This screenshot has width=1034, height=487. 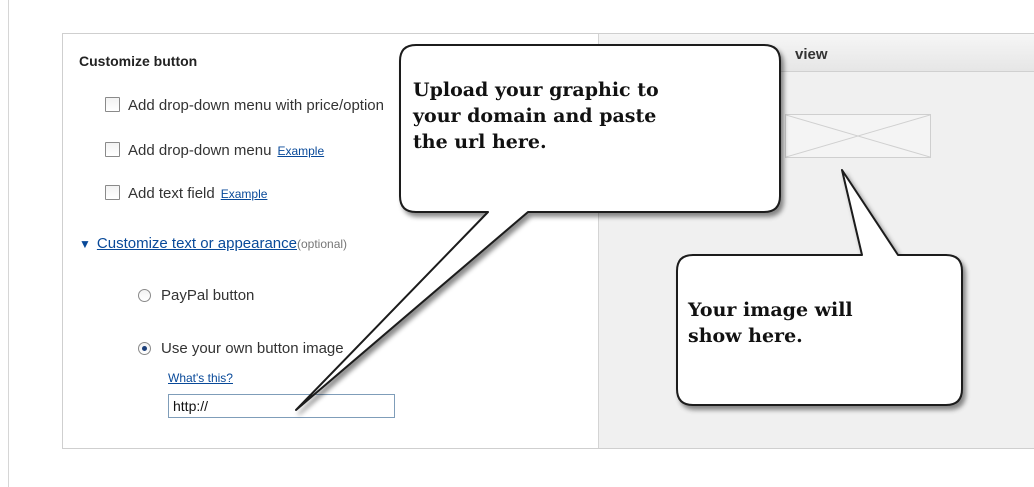 I want to click on option-label: Add drop-down menu, so click(x=200, y=150).